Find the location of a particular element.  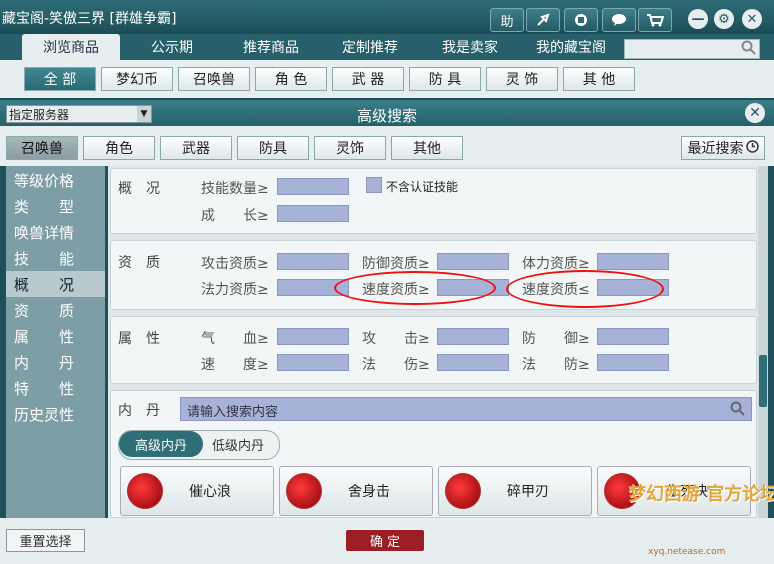

scrollbar-thumb is located at coordinates (763, 381).